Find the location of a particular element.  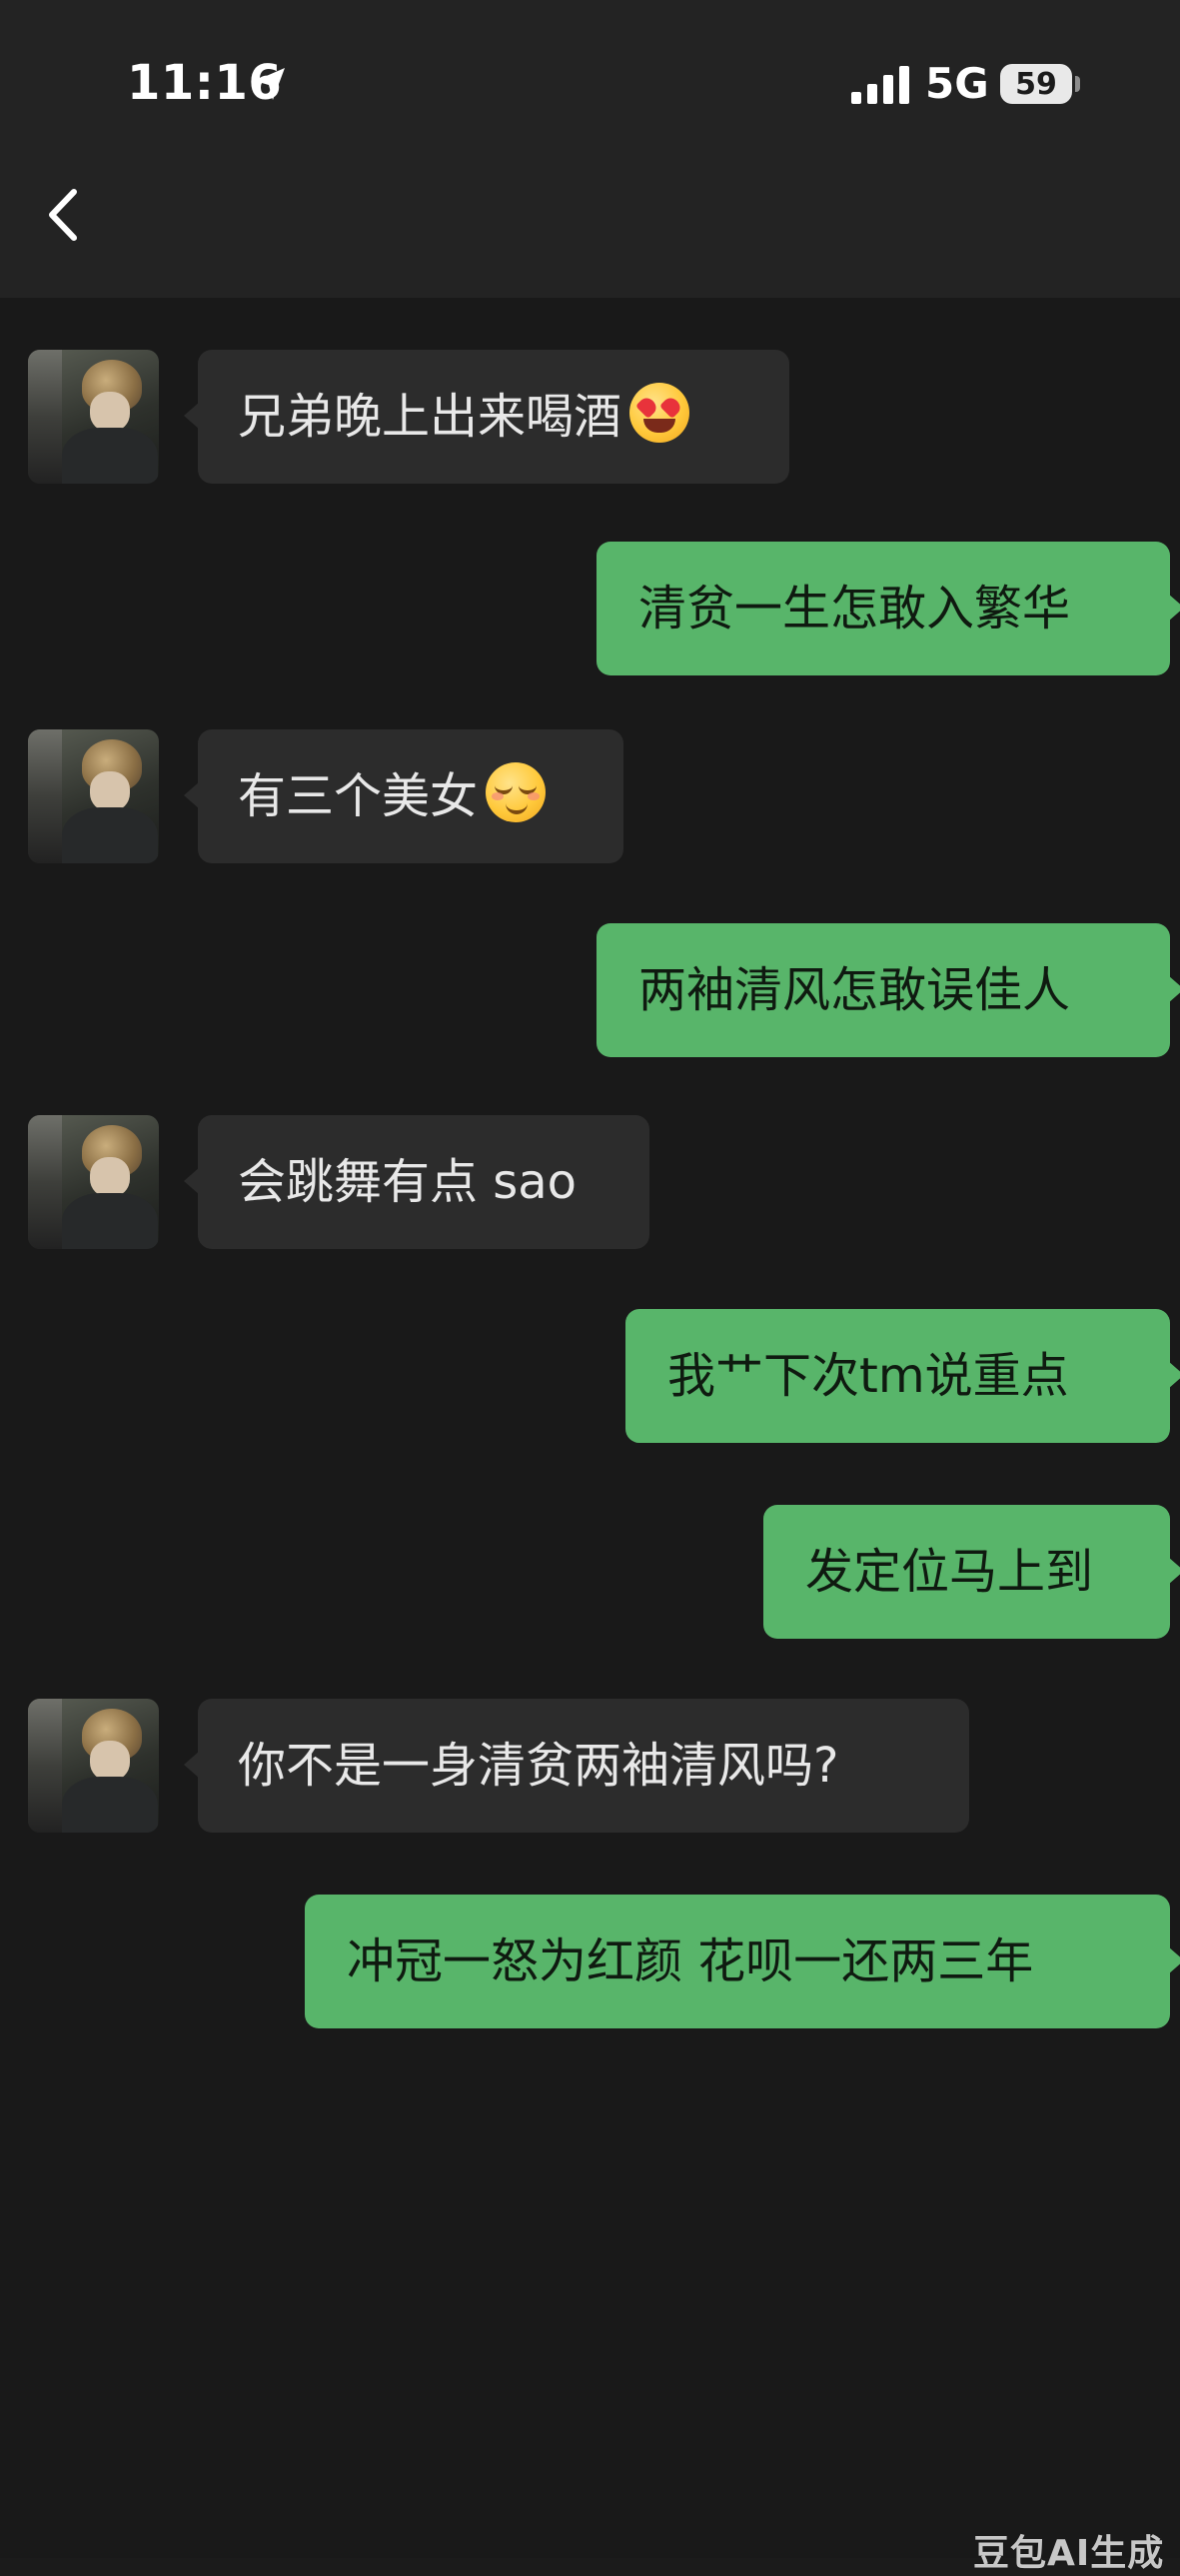

battery-icon: 59 is located at coordinates (1036, 84).